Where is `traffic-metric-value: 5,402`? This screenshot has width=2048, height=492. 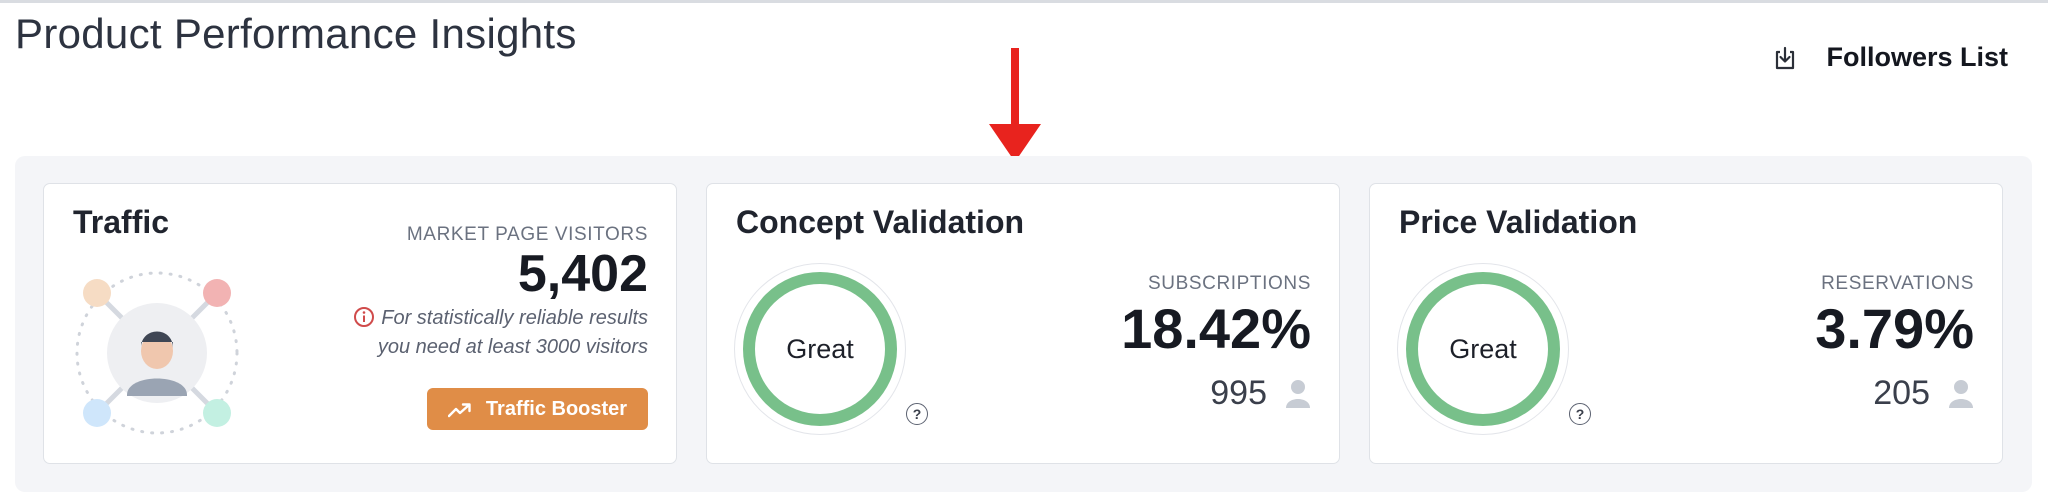
traffic-metric-value: 5,402 is located at coordinates (582, 274).